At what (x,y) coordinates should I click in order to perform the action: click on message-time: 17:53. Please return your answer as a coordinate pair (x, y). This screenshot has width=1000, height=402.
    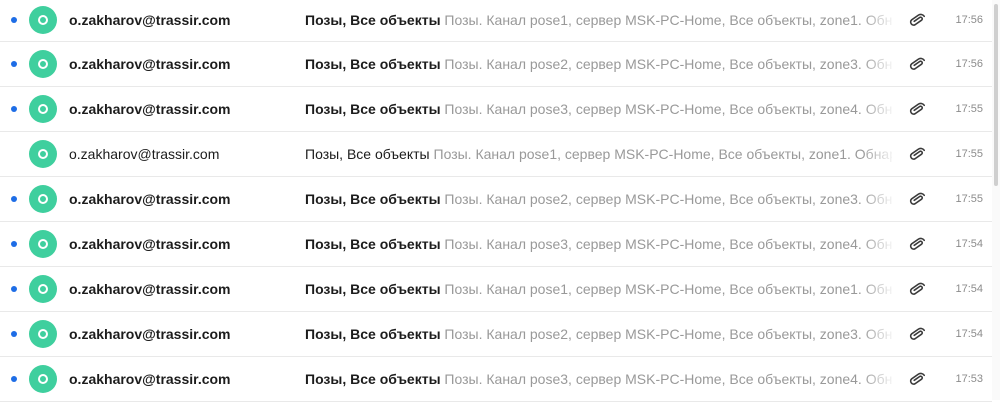
    Looking at the image, I should click on (969, 379).